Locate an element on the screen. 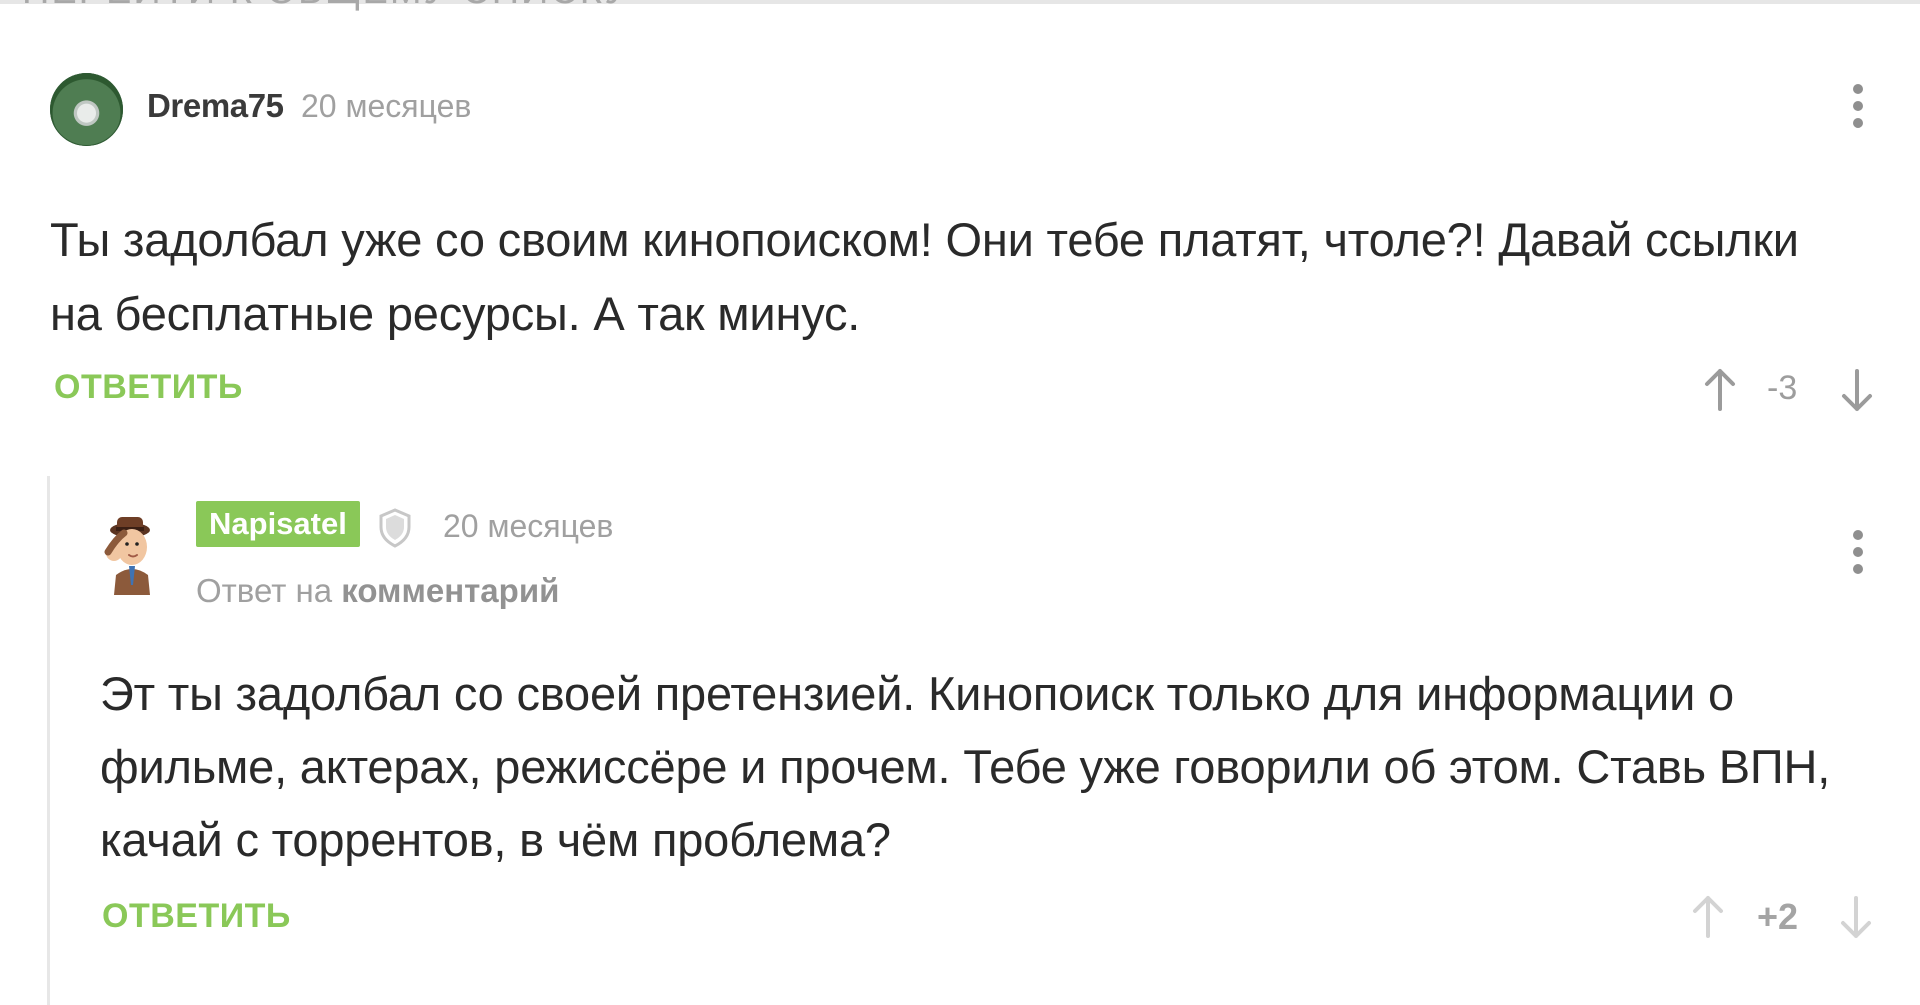 The height and width of the screenshot is (1005, 1920). reply-to-info: Ответ на комментарий is located at coordinates (377, 591).